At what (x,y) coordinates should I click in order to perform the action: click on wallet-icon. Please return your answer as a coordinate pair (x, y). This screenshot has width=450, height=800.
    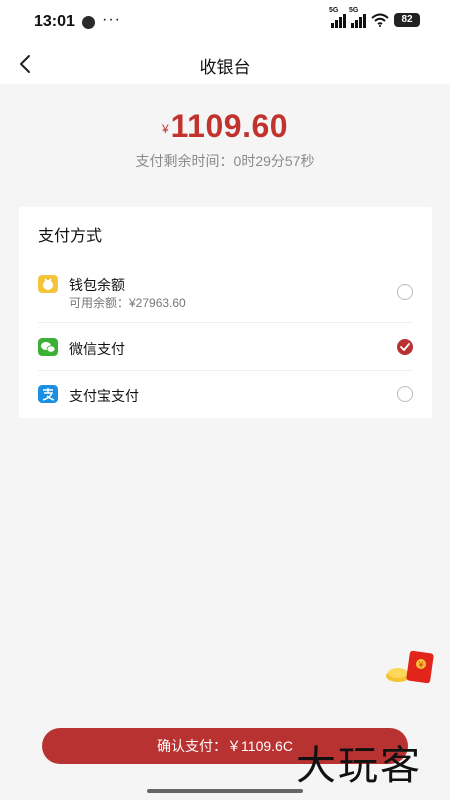
    Looking at the image, I should click on (48, 284).